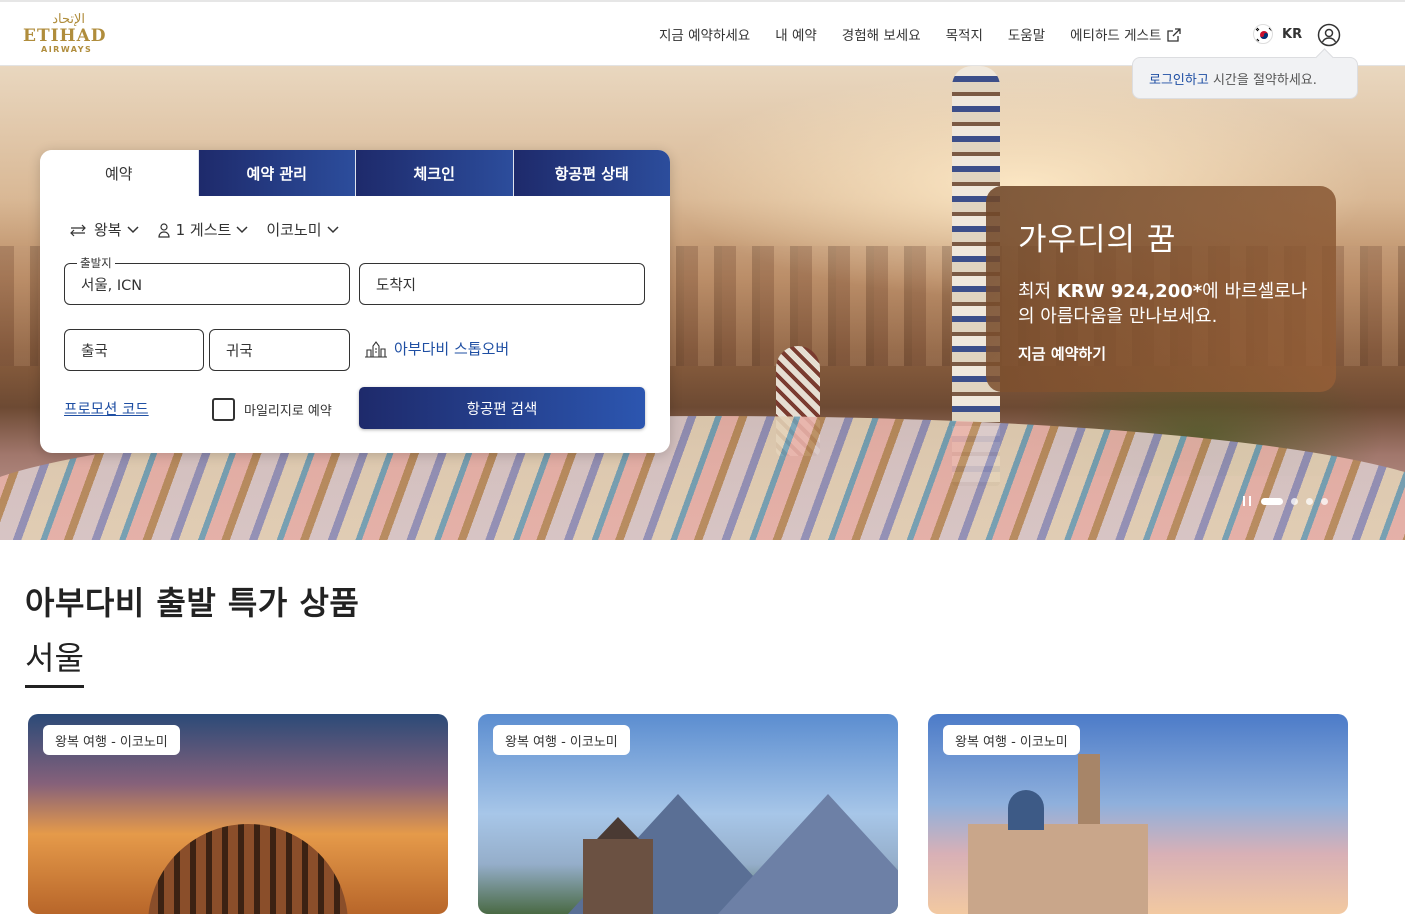  I want to click on nav-etihad-guest: 에티하드 게스트, so click(1126, 34).